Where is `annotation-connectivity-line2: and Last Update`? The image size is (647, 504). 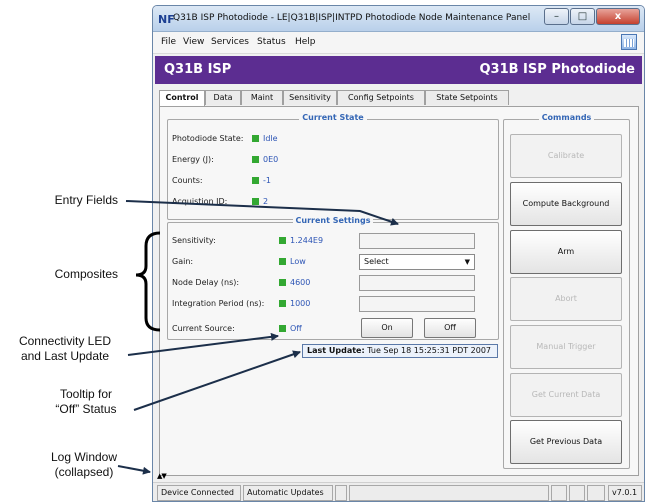
annotation-connectivity-line2: and Last Update is located at coordinates (65, 356).